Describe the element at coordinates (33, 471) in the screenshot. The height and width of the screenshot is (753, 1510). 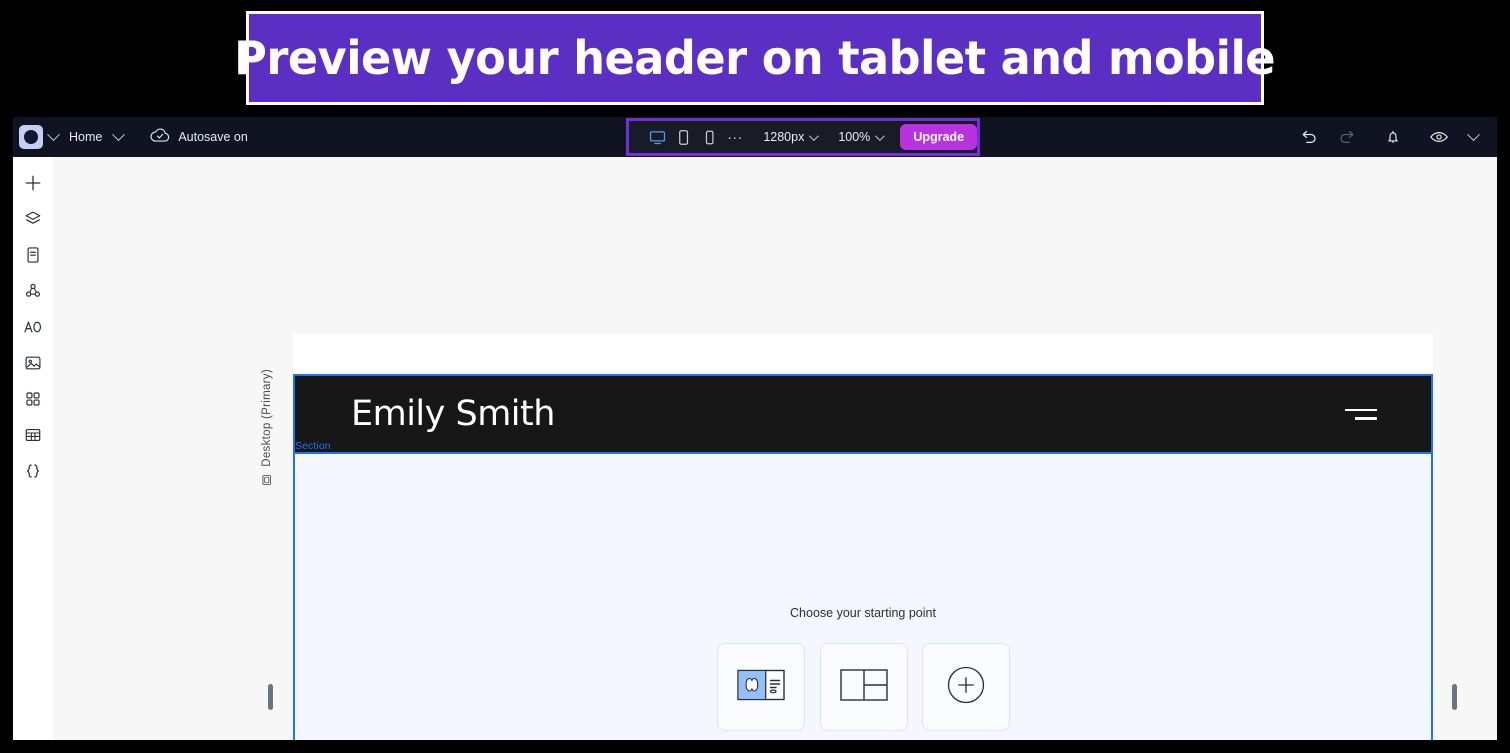
I see `sidebar-item-developer-mode` at that location.